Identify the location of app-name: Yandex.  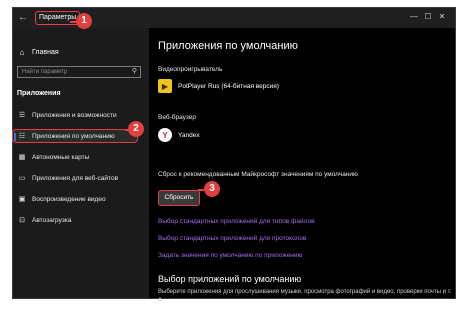
(189, 135).